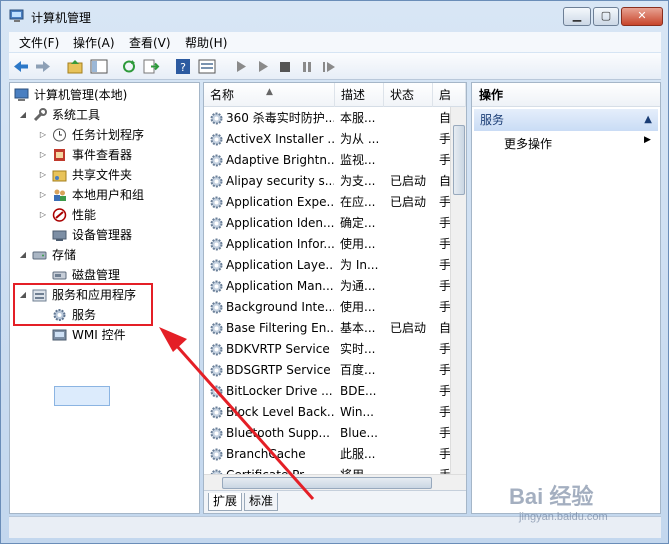  I want to click on table-row: Alipay security s... 为支... 已启动自, so click(327, 181).